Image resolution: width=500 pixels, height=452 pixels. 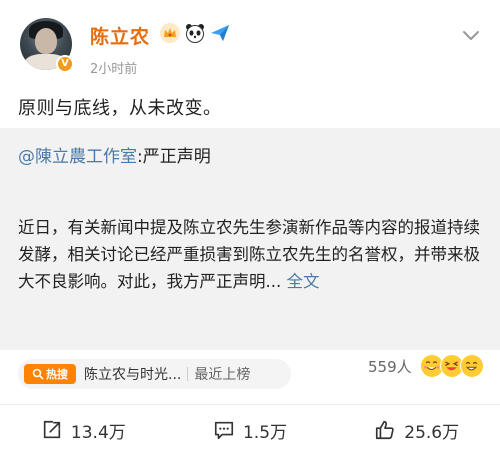 What do you see at coordinates (52, 429) in the screenshot?
I see `share-icon` at bounding box center [52, 429].